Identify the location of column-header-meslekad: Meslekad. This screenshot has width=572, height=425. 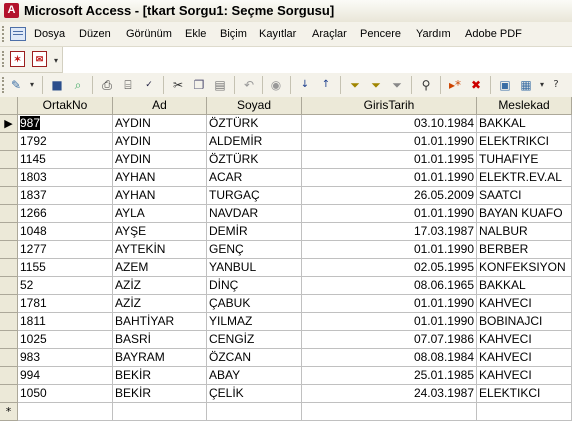
(524, 106).